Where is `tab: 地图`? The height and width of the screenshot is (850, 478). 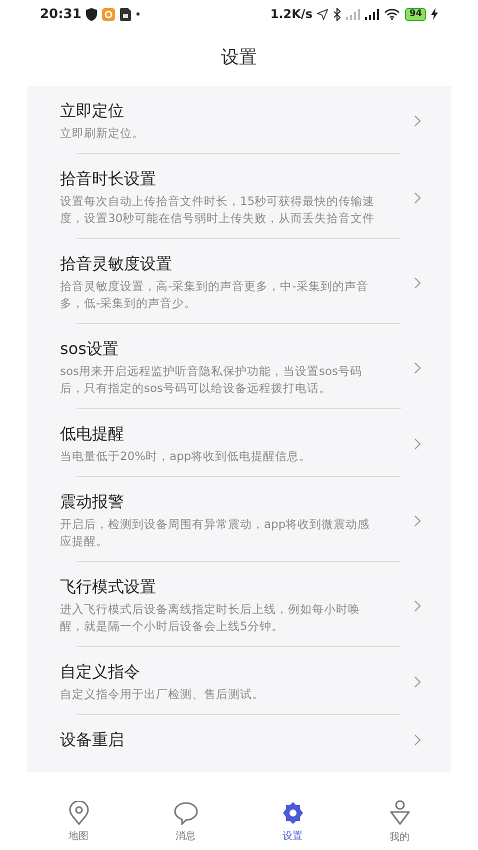 tab: 地图 is located at coordinates (78, 822).